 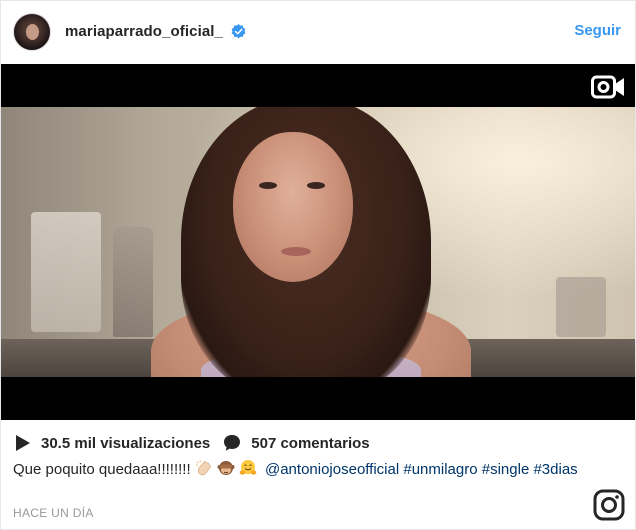 I want to click on hashtag-link: #single, so click(x=506, y=469).